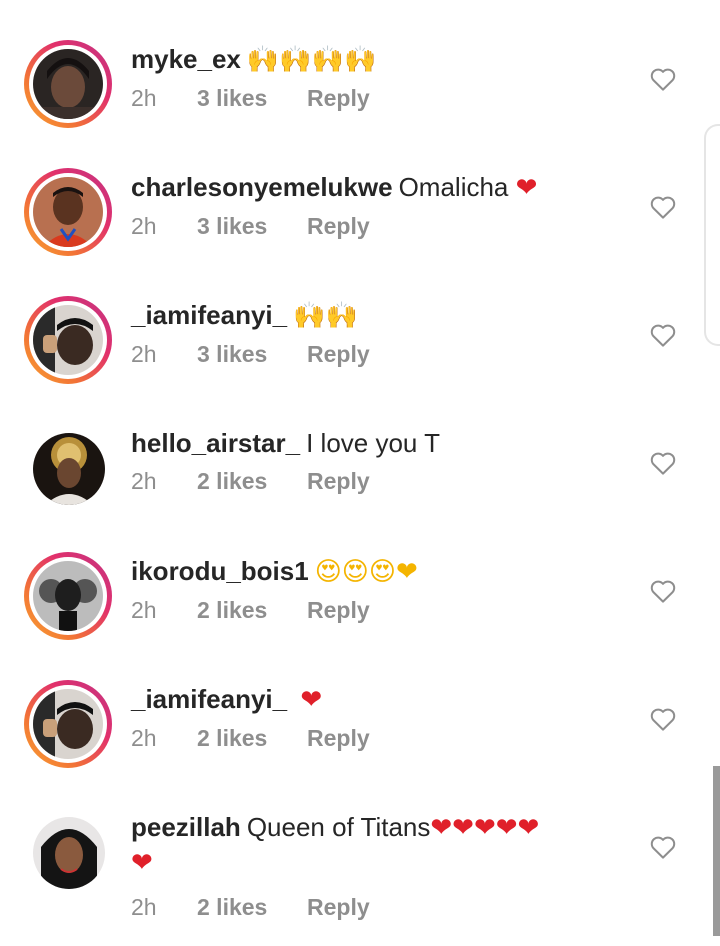  What do you see at coordinates (453, 187) in the screenshot?
I see `comment-text: Omalicha` at bounding box center [453, 187].